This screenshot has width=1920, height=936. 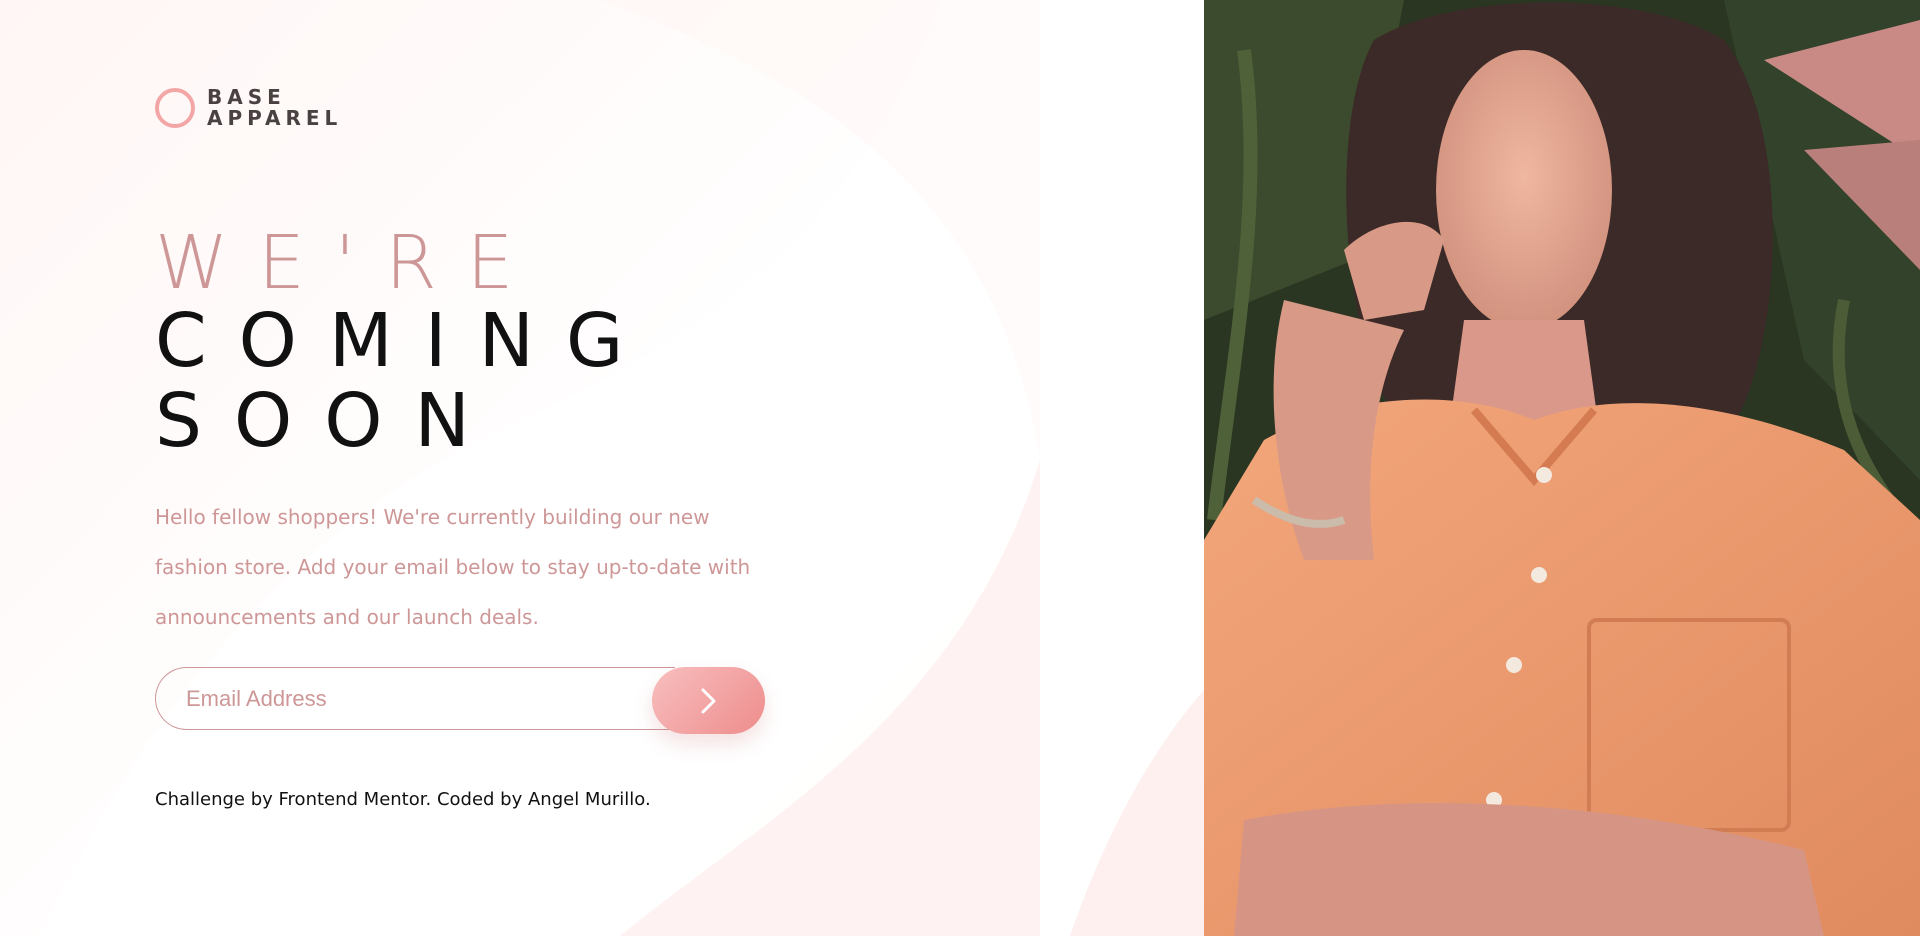 What do you see at coordinates (415, 698) in the screenshot?
I see `email-input` at bounding box center [415, 698].